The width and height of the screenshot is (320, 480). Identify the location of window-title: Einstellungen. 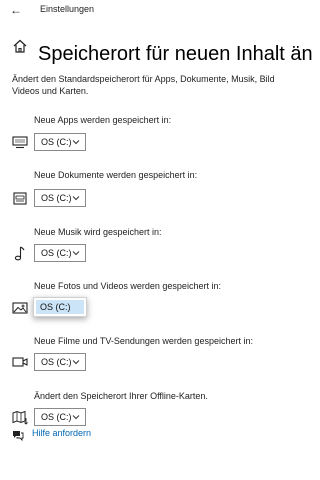
(67, 9).